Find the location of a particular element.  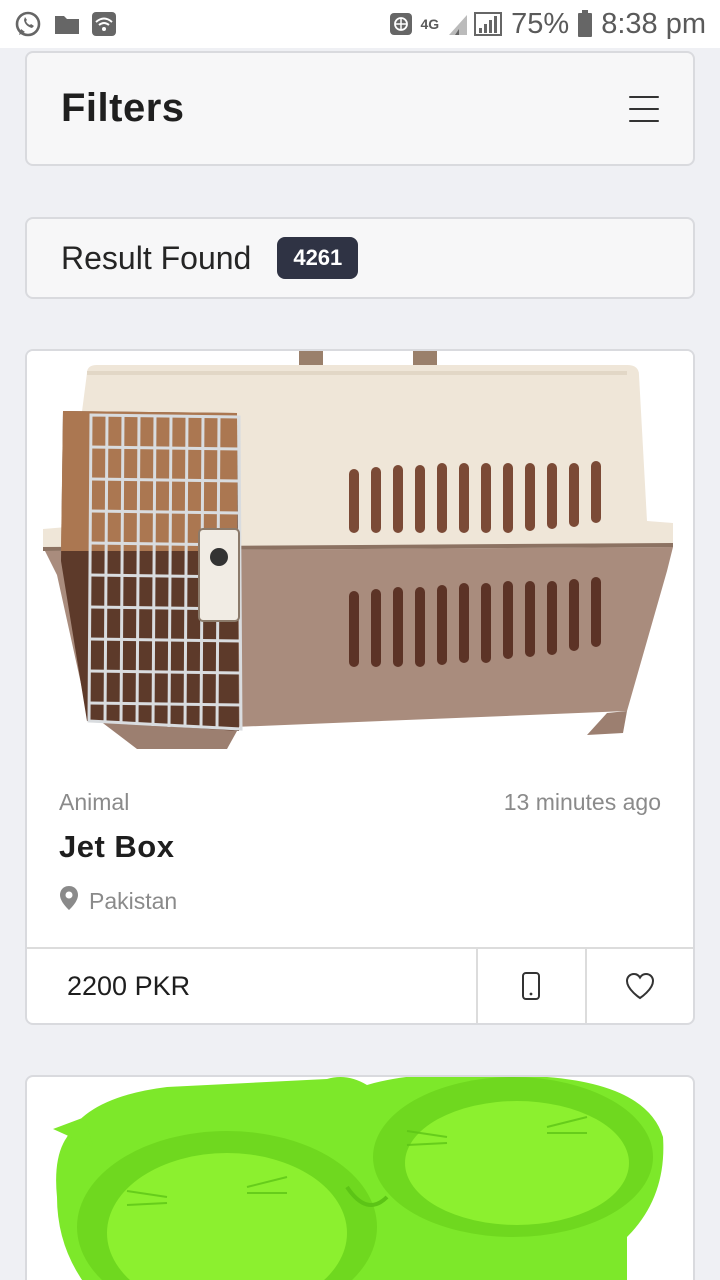

listing-price: 2200 PKR is located at coordinates (252, 986).